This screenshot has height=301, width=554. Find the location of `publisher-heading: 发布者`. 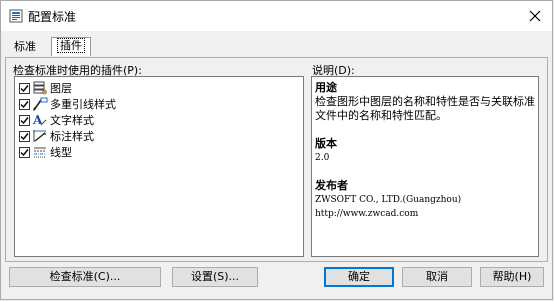

publisher-heading: 发布者 is located at coordinates (331, 185).